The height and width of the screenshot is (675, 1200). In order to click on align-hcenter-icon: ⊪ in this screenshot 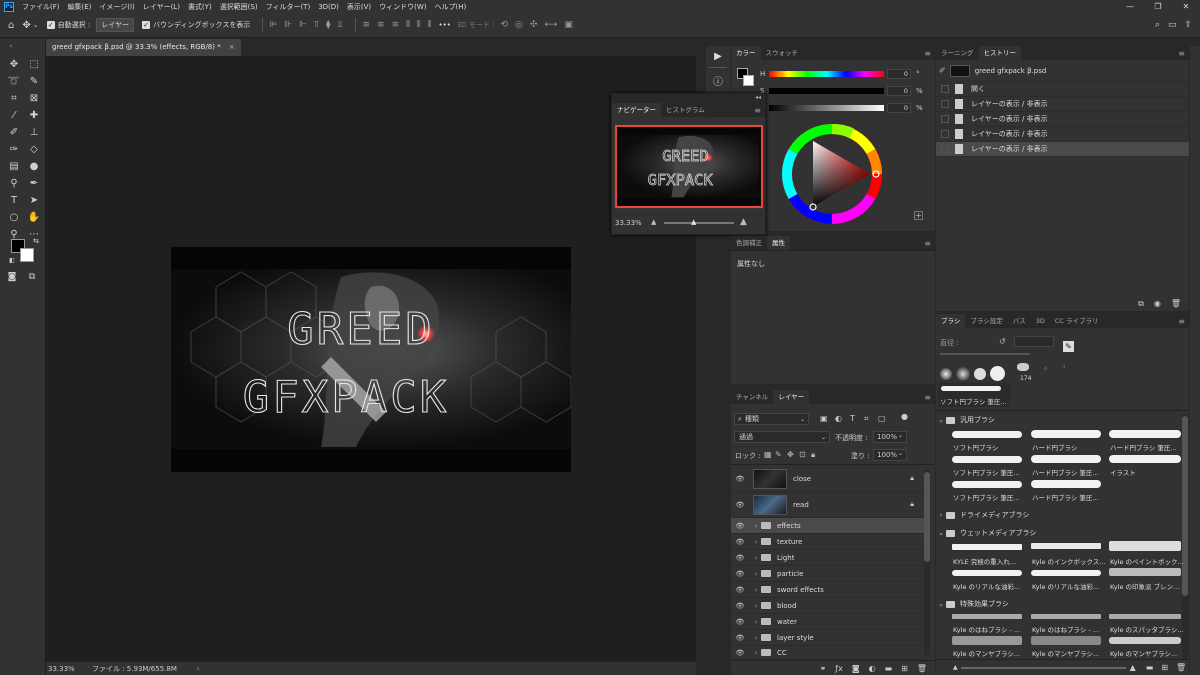, I will do `click(288, 25)`.